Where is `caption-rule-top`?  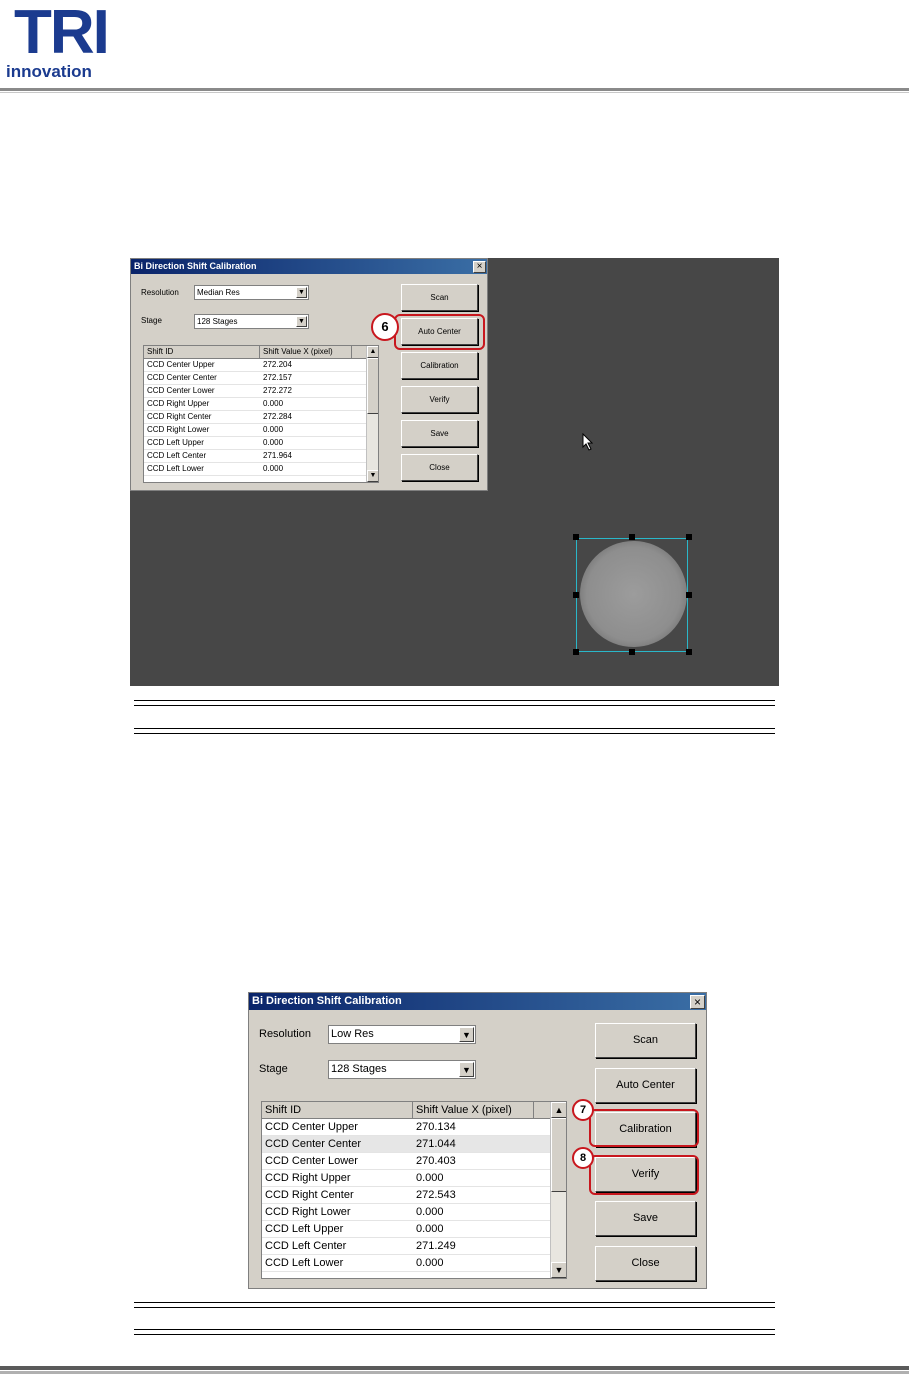 caption-rule-top is located at coordinates (454, 703).